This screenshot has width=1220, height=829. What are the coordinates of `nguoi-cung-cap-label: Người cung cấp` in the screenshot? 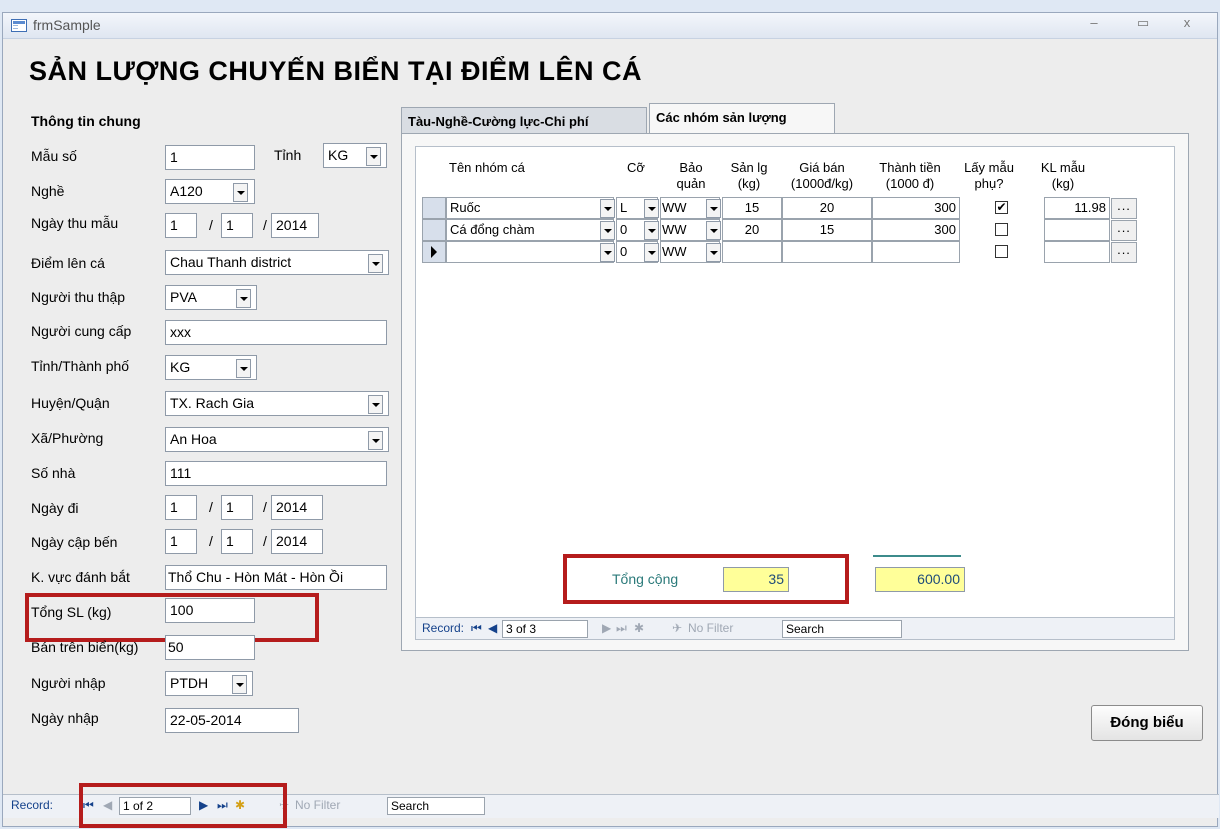 It's located at (81, 331).